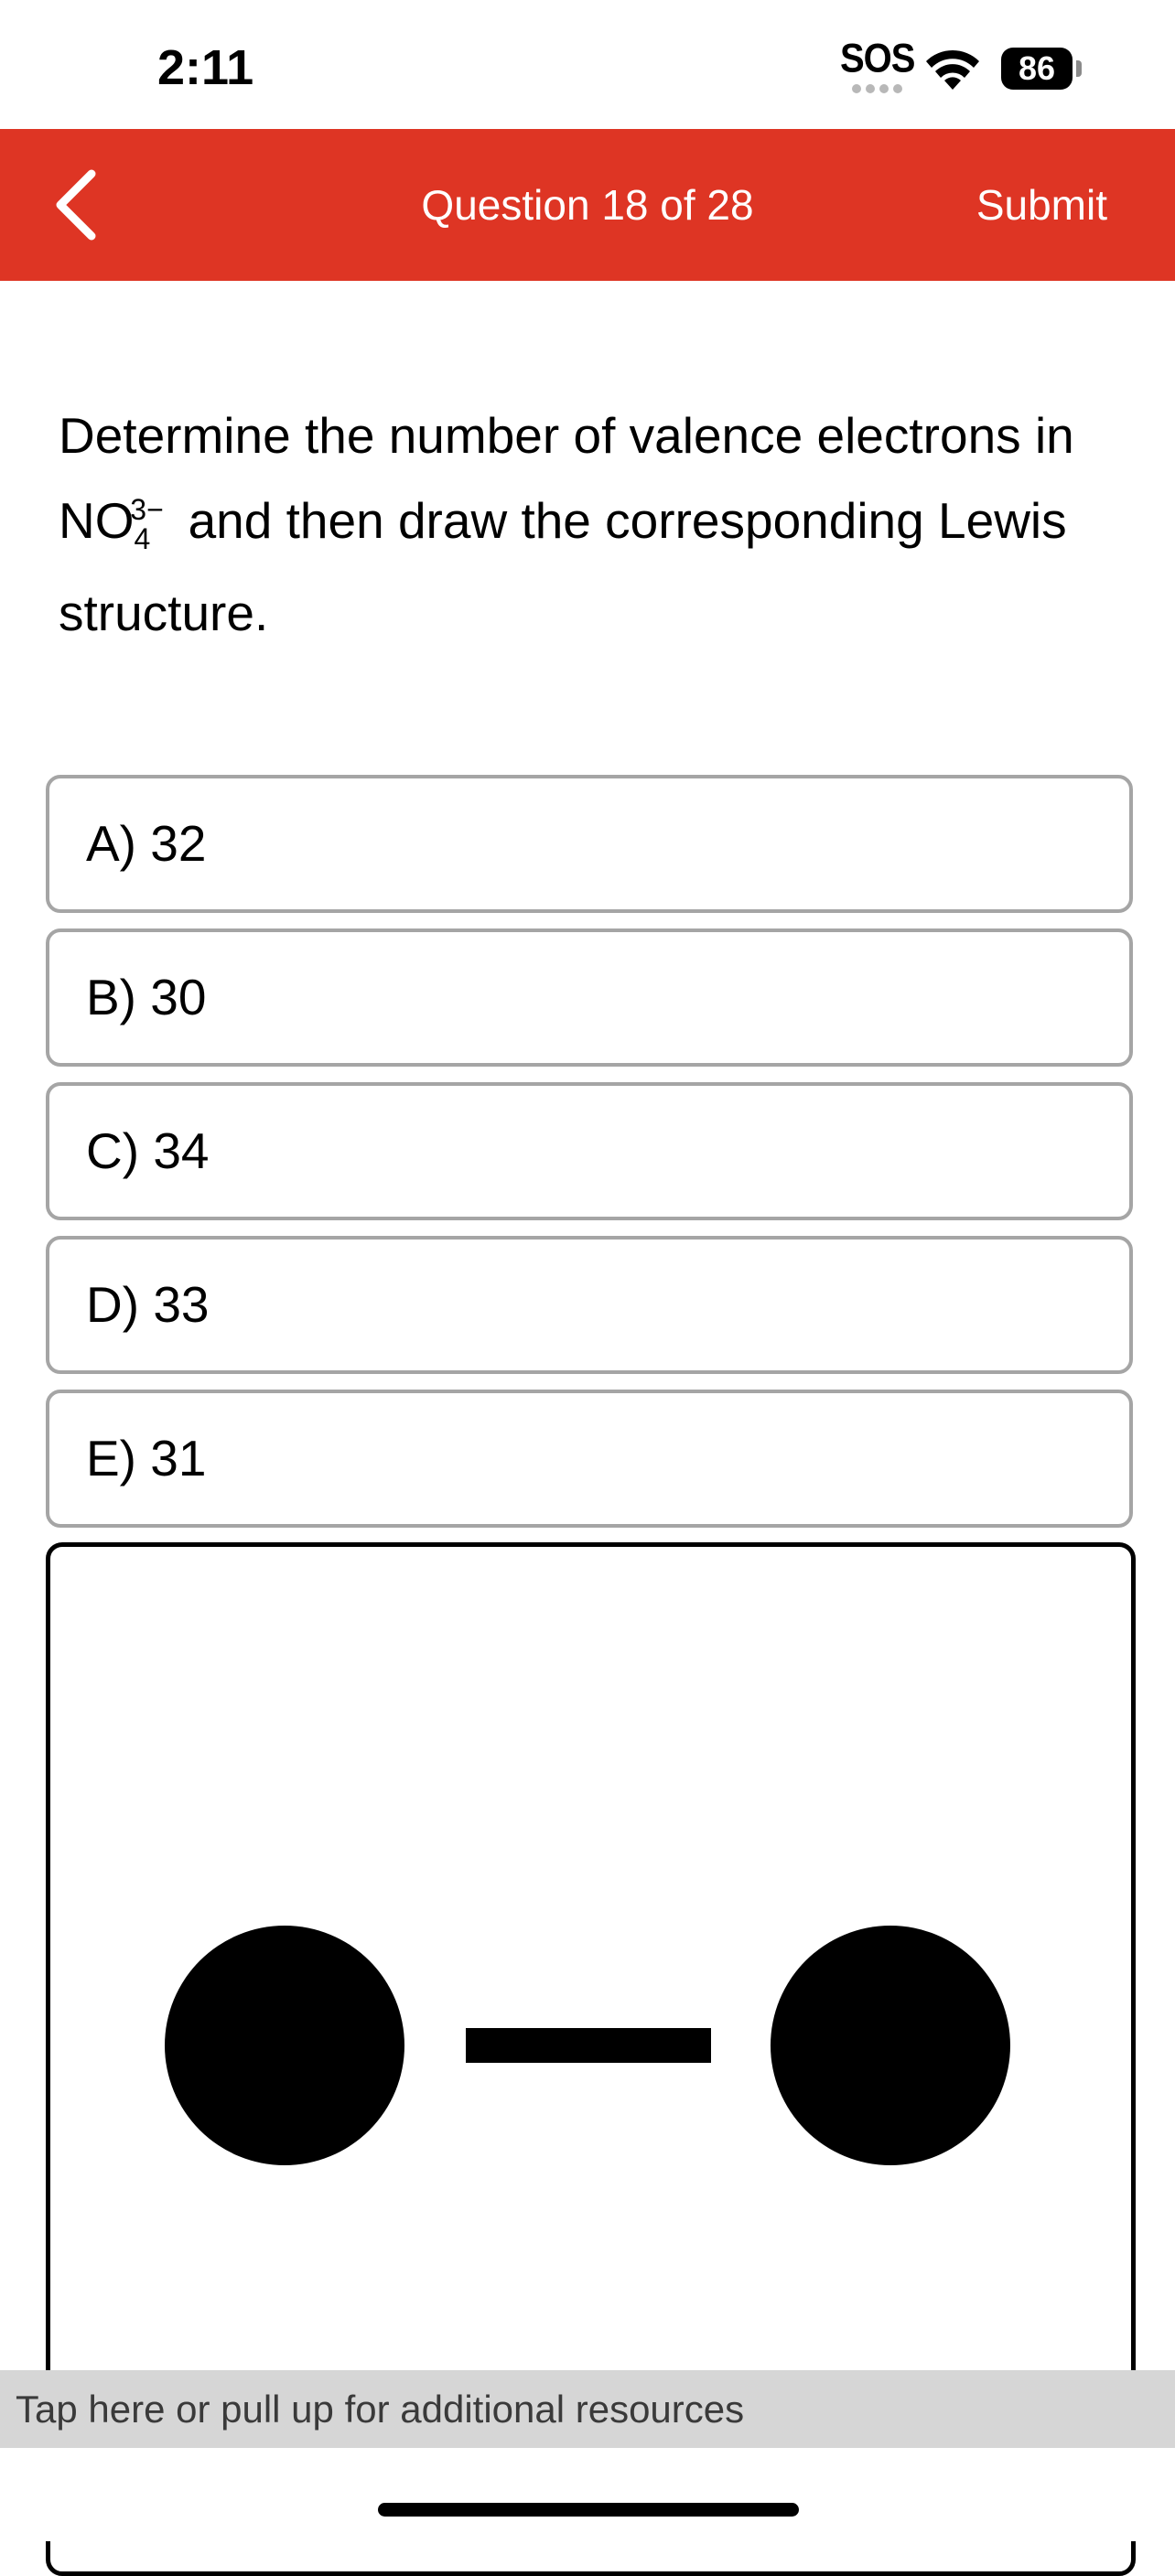 The image size is (1175, 2576). What do you see at coordinates (146, 844) in the screenshot?
I see `option-label: A) 32` at bounding box center [146, 844].